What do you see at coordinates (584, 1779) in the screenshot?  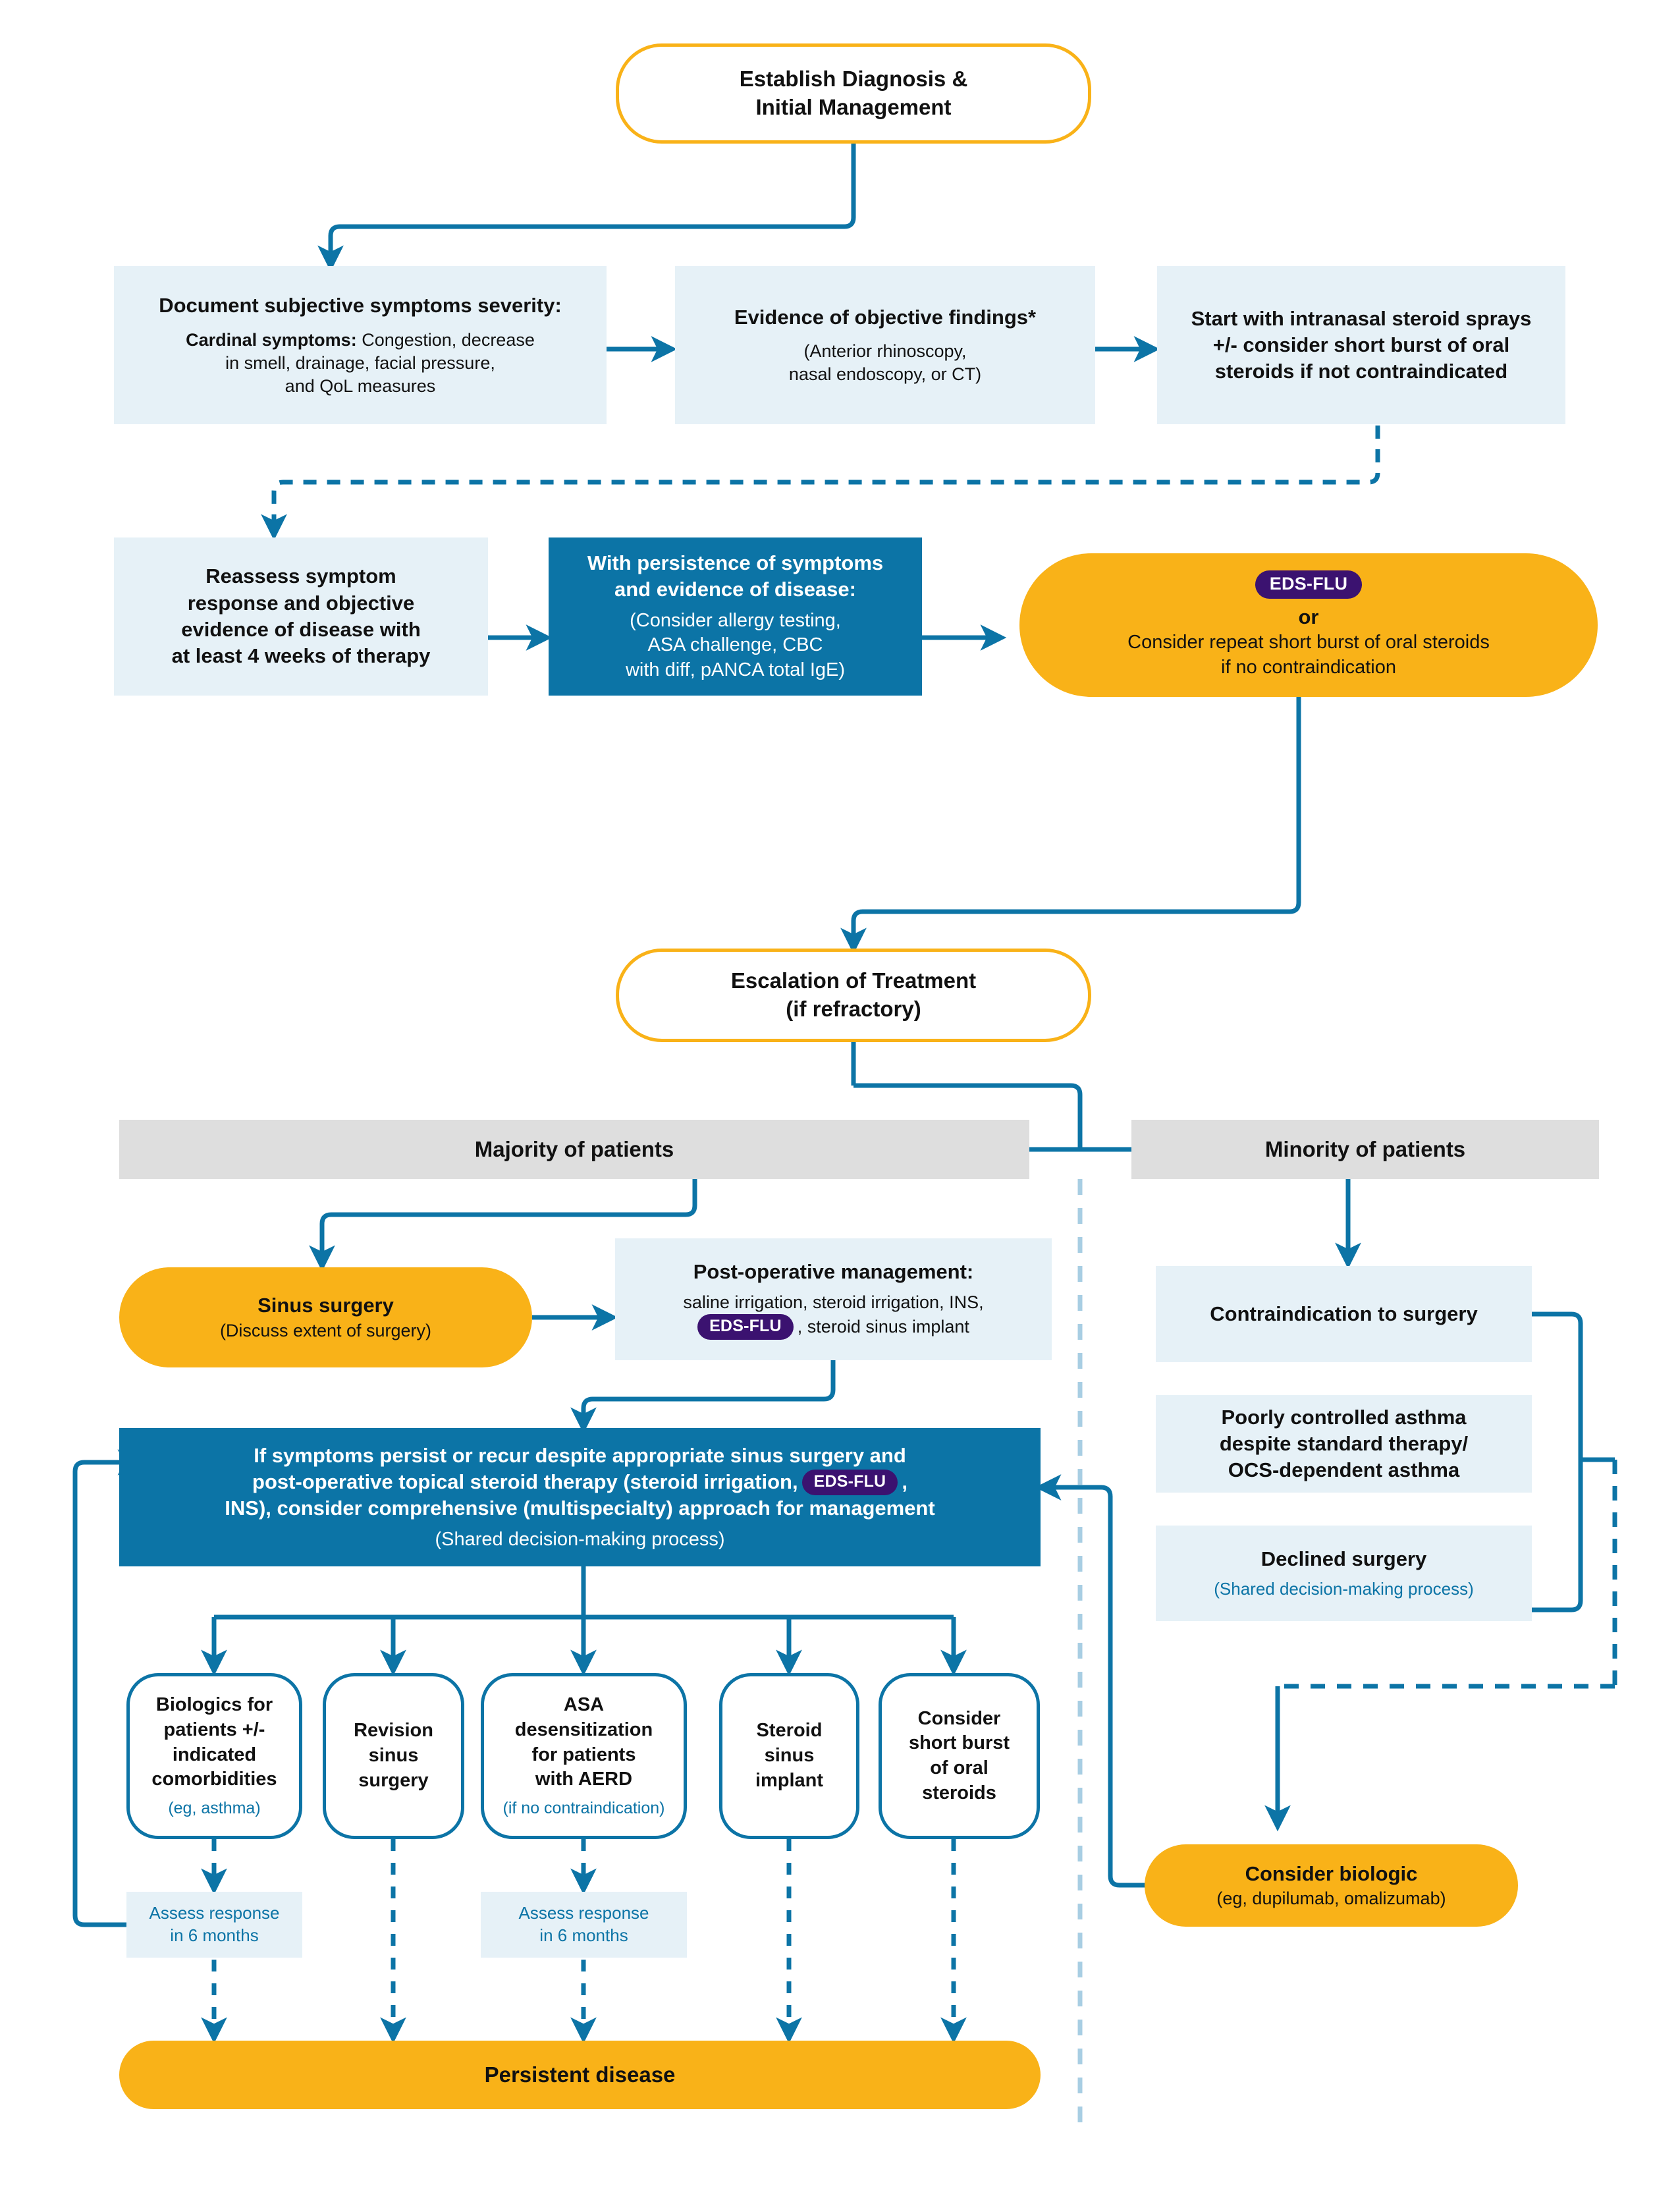 I see `option-asa-line4: with AERD` at bounding box center [584, 1779].